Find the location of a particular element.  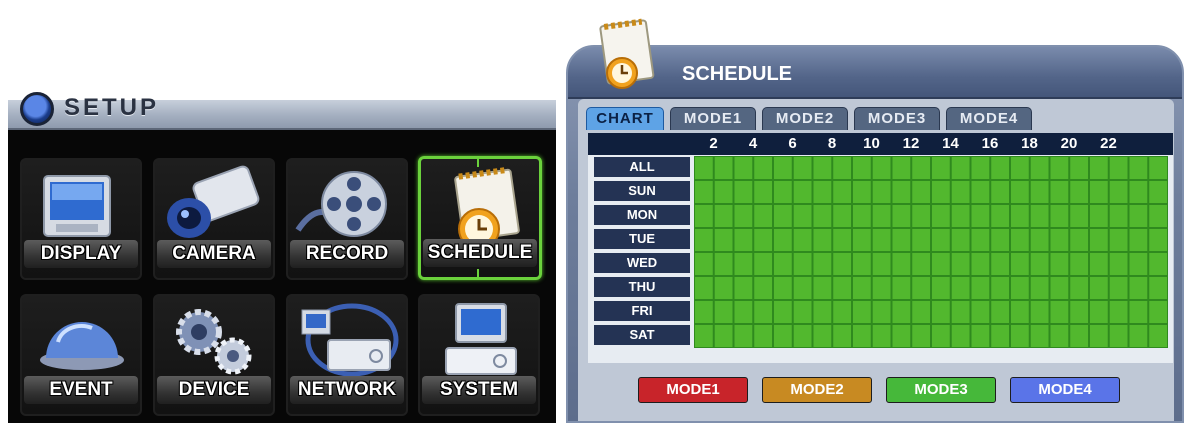

tab-mode3: MODE3 is located at coordinates (897, 118).